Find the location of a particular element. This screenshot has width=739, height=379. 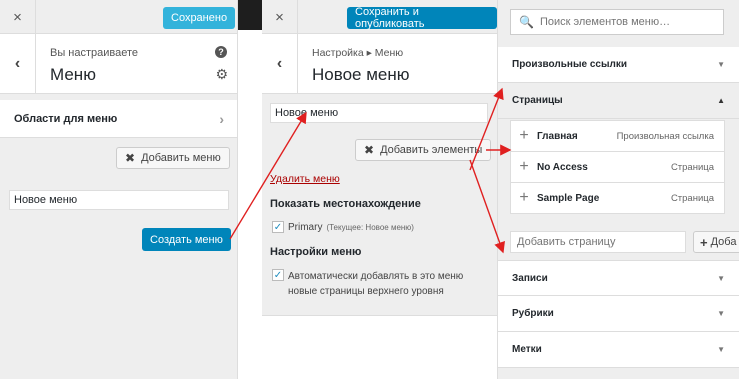

panel-footer is located at coordinates (379, 347).